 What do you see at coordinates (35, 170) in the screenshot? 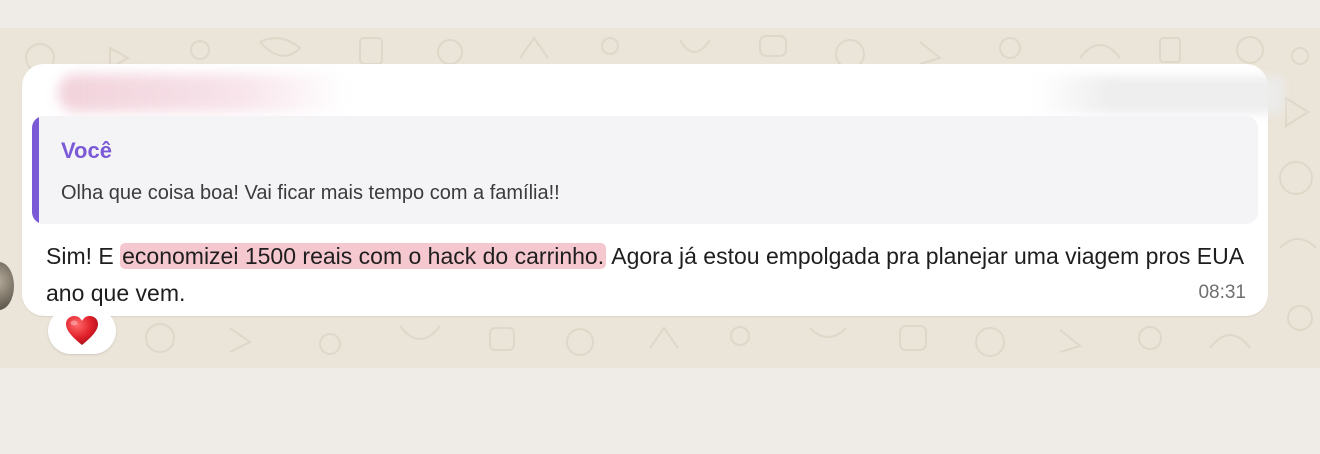
I see `quote-accent-bar` at bounding box center [35, 170].